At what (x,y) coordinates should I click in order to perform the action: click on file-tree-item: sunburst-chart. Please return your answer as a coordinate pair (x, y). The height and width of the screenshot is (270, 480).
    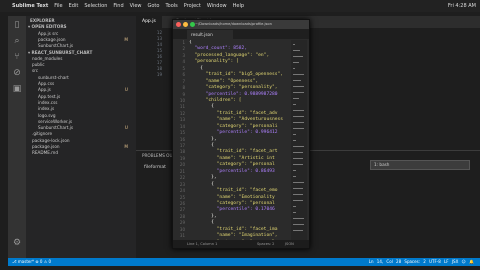
    Looking at the image, I should click on (81, 78).